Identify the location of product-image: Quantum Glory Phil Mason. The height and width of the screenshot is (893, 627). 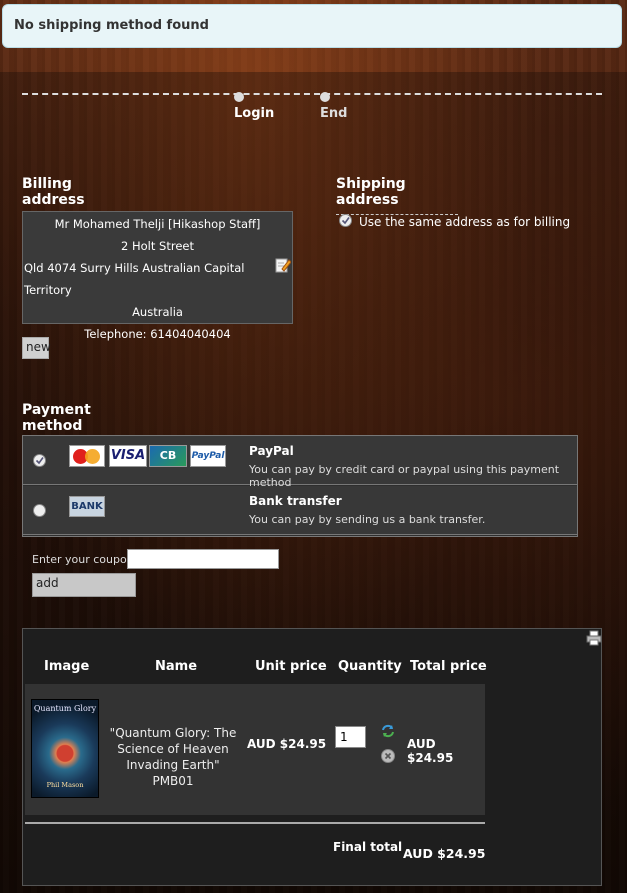
(65, 748).